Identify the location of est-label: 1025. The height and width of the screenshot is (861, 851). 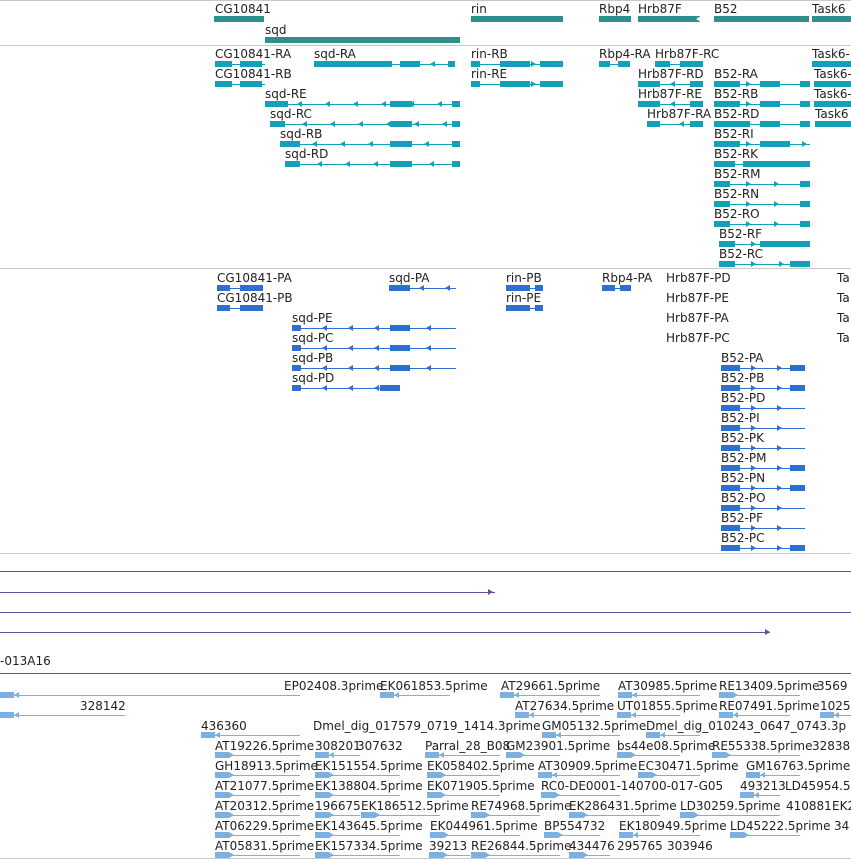
(835, 706).